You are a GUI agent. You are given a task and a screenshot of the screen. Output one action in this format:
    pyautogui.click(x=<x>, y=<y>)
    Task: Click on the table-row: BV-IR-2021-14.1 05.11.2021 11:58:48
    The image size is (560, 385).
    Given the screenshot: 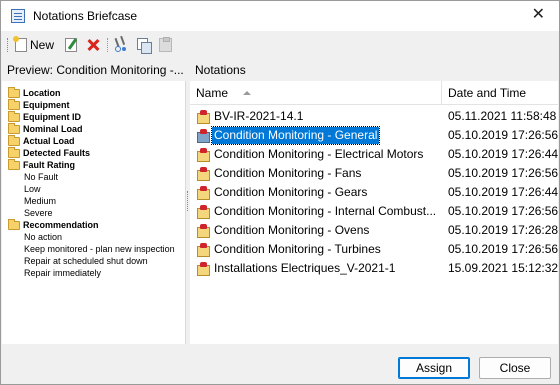 What is the action you would take?
    pyautogui.click(x=374, y=116)
    